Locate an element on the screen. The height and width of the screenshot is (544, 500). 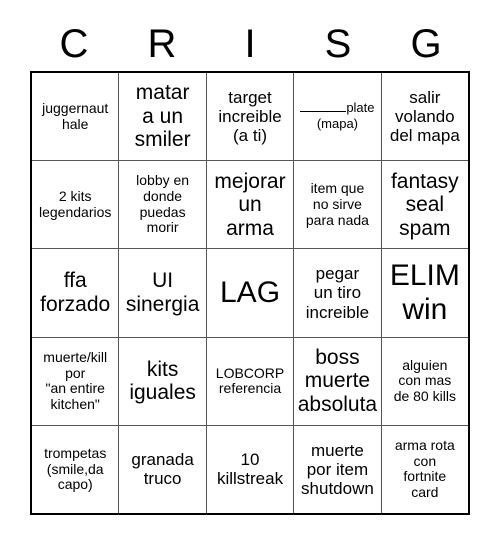
bingo-header-letter-3: S is located at coordinates (338, 43).